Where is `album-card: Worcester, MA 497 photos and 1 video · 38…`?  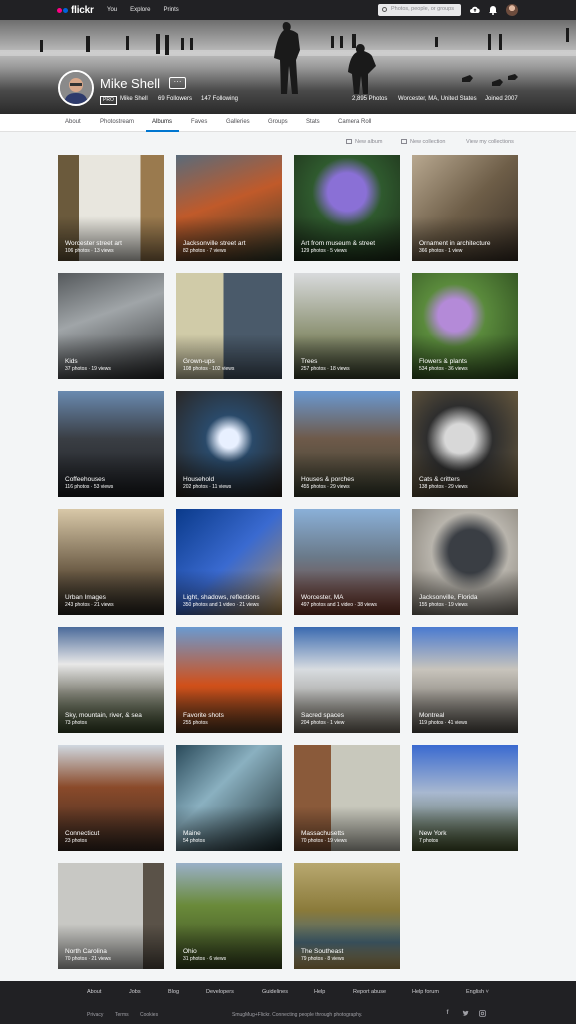
album-card: Worcester, MA 497 photos and 1 video · 38… is located at coordinates (347, 562).